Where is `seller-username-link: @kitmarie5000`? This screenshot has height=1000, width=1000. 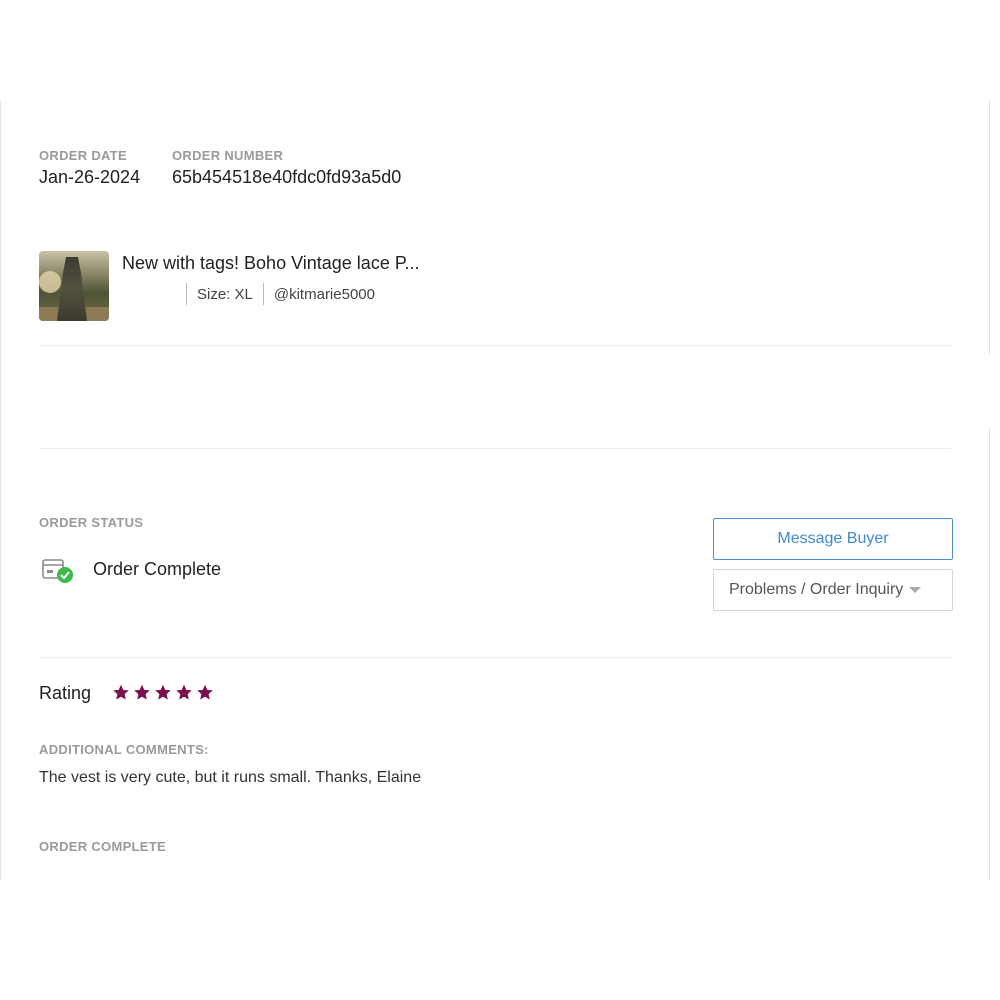
seller-username-link: @kitmarie5000 is located at coordinates (324, 294).